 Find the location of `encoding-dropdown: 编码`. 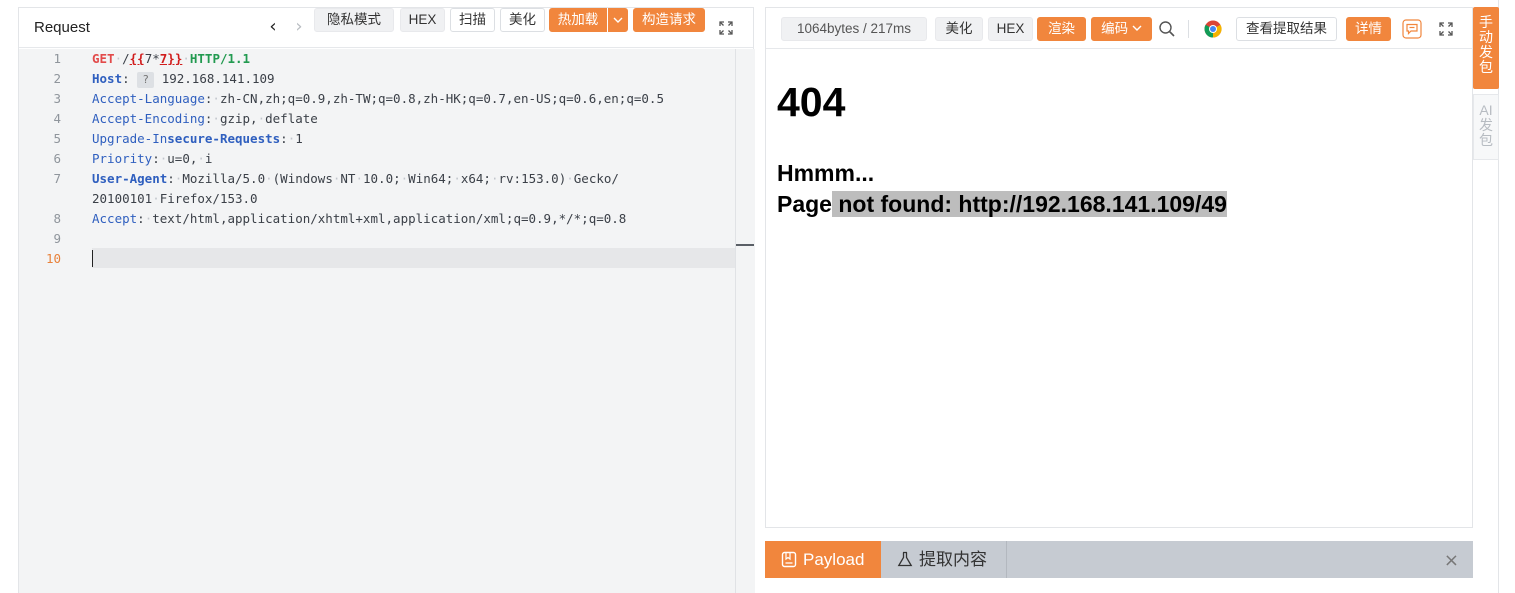

encoding-dropdown: 编码 is located at coordinates (1121, 29).